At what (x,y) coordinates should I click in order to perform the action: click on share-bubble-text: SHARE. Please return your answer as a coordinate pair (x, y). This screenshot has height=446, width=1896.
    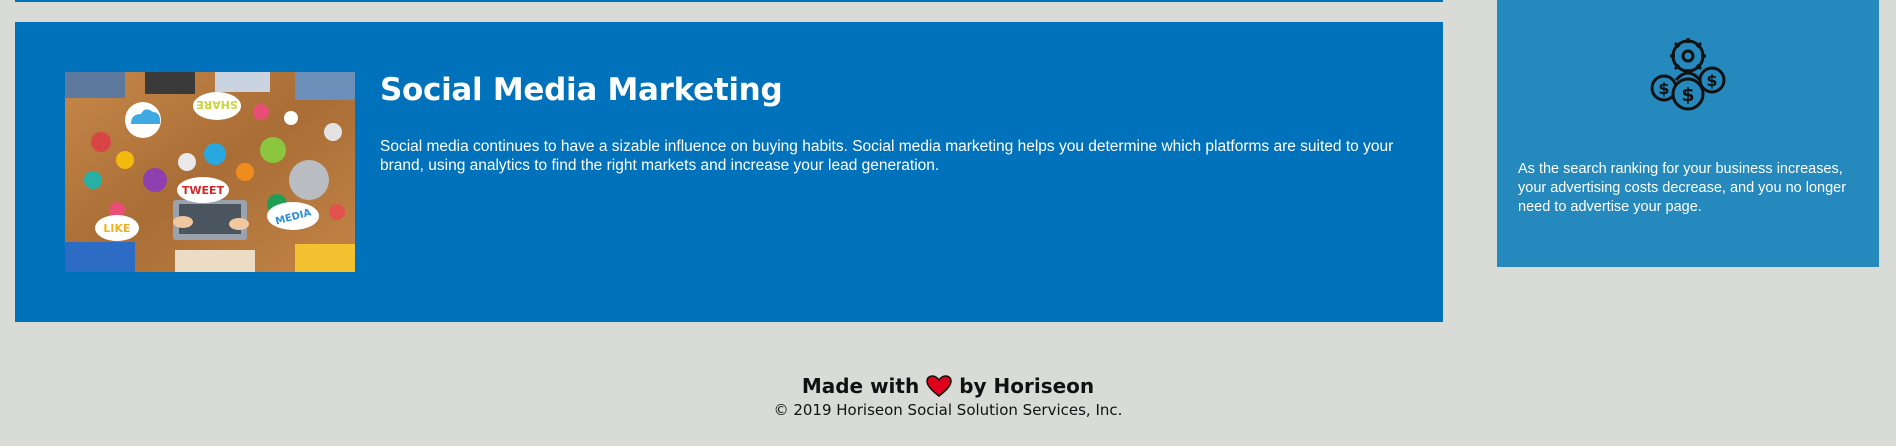
    Looking at the image, I should click on (217, 104).